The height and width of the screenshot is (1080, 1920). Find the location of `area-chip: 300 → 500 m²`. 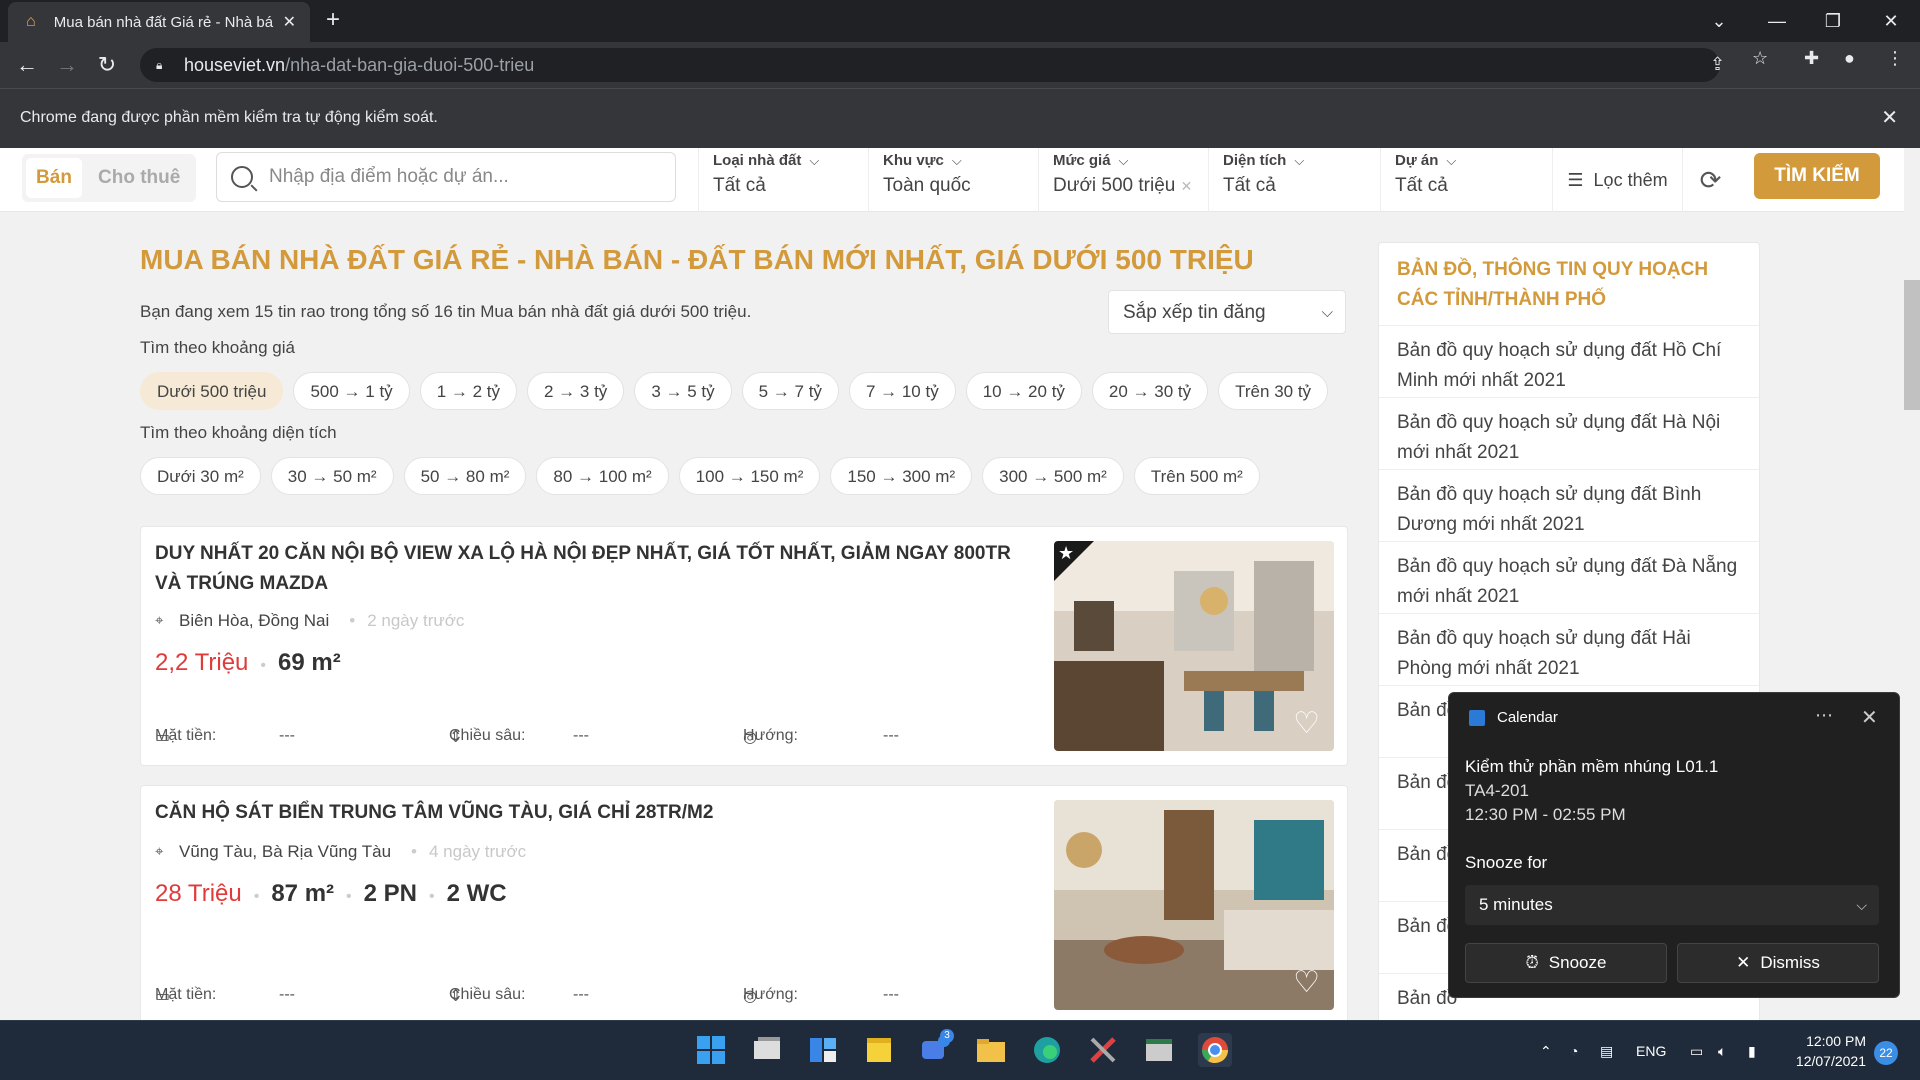

area-chip: 300 → 500 m² is located at coordinates (1053, 476).